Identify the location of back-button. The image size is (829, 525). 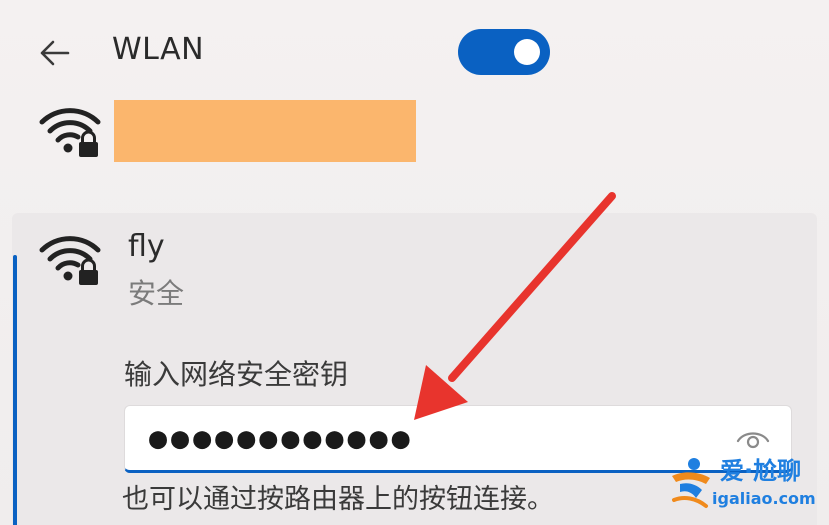
(54, 53).